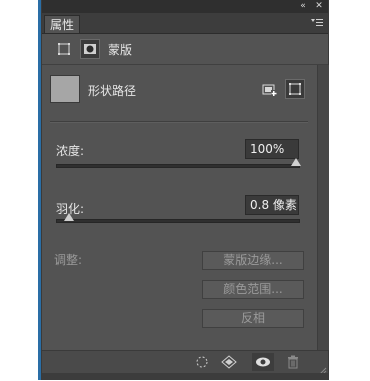 The image size is (370, 381). What do you see at coordinates (90, 49) in the screenshot?
I see `pixel-mask-icon` at bounding box center [90, 49].